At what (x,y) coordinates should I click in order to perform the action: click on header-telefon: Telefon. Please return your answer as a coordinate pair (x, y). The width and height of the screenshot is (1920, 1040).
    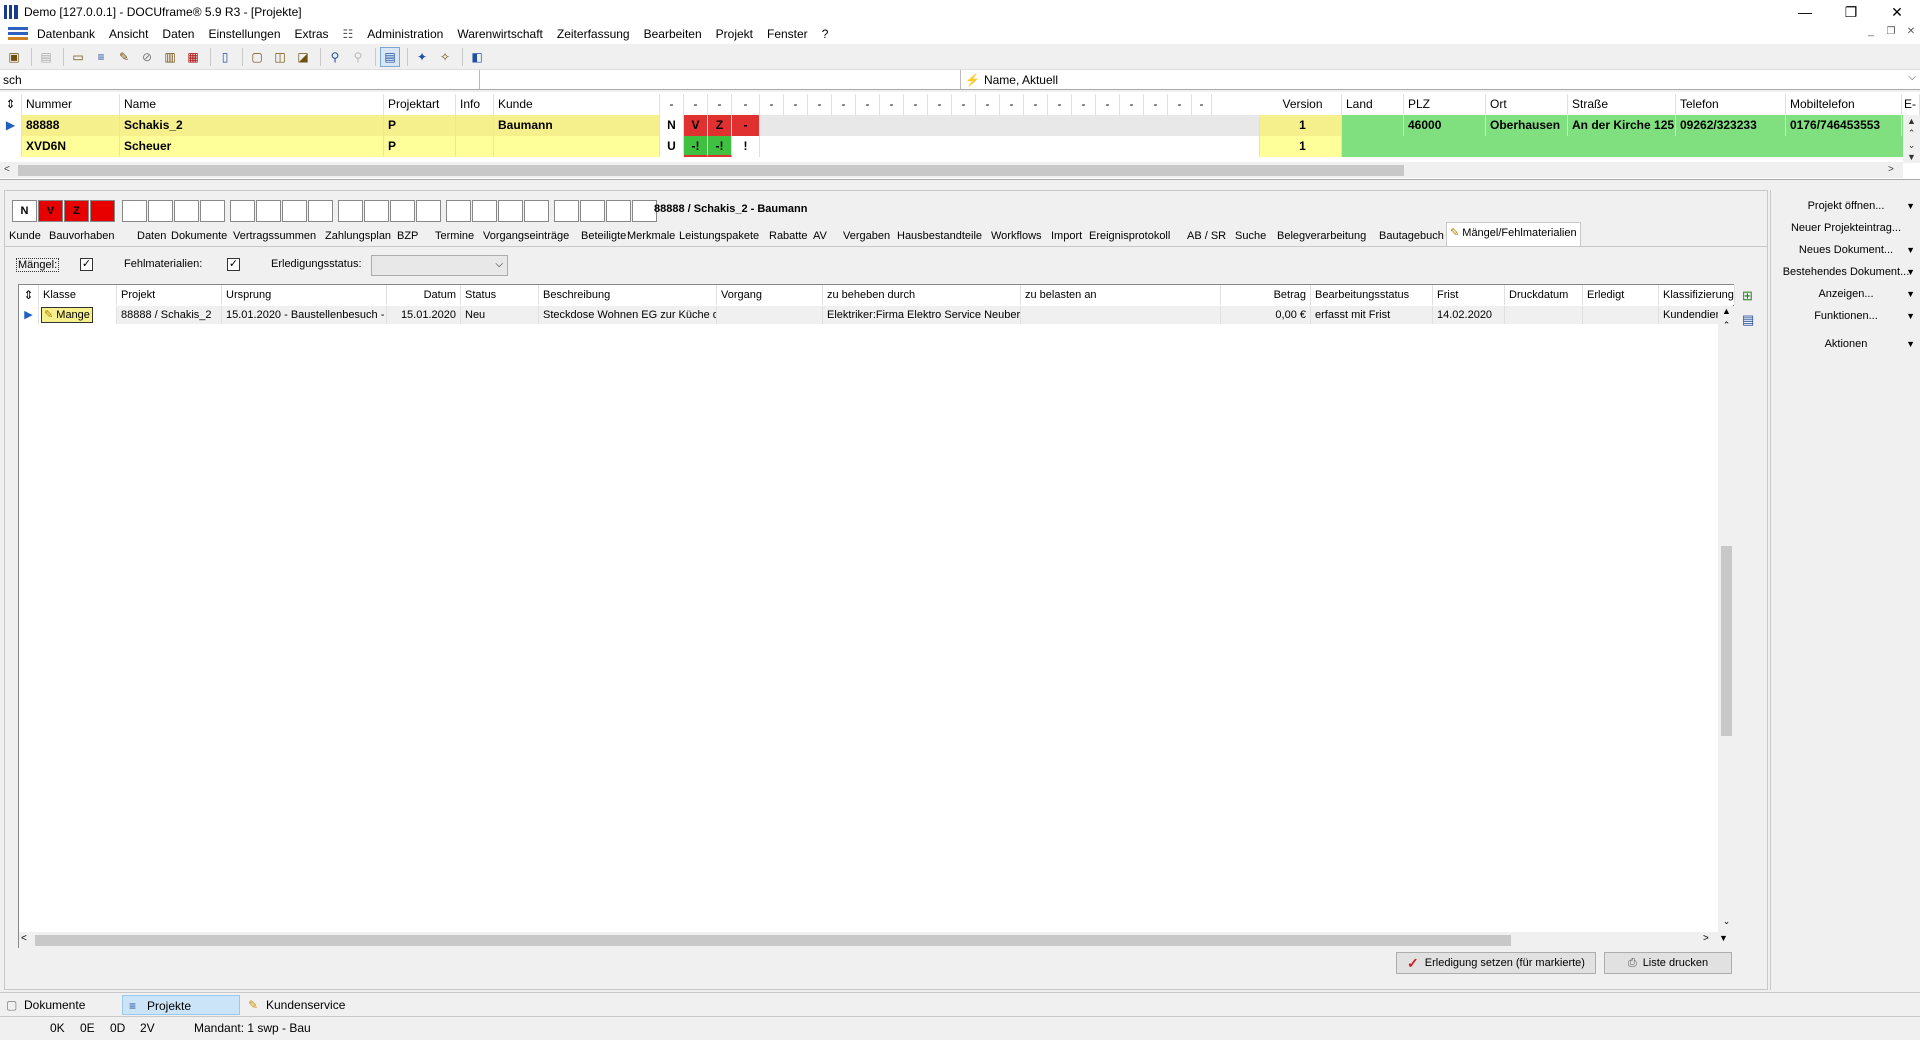
    Looking at the image, I should click on (1731, 104).